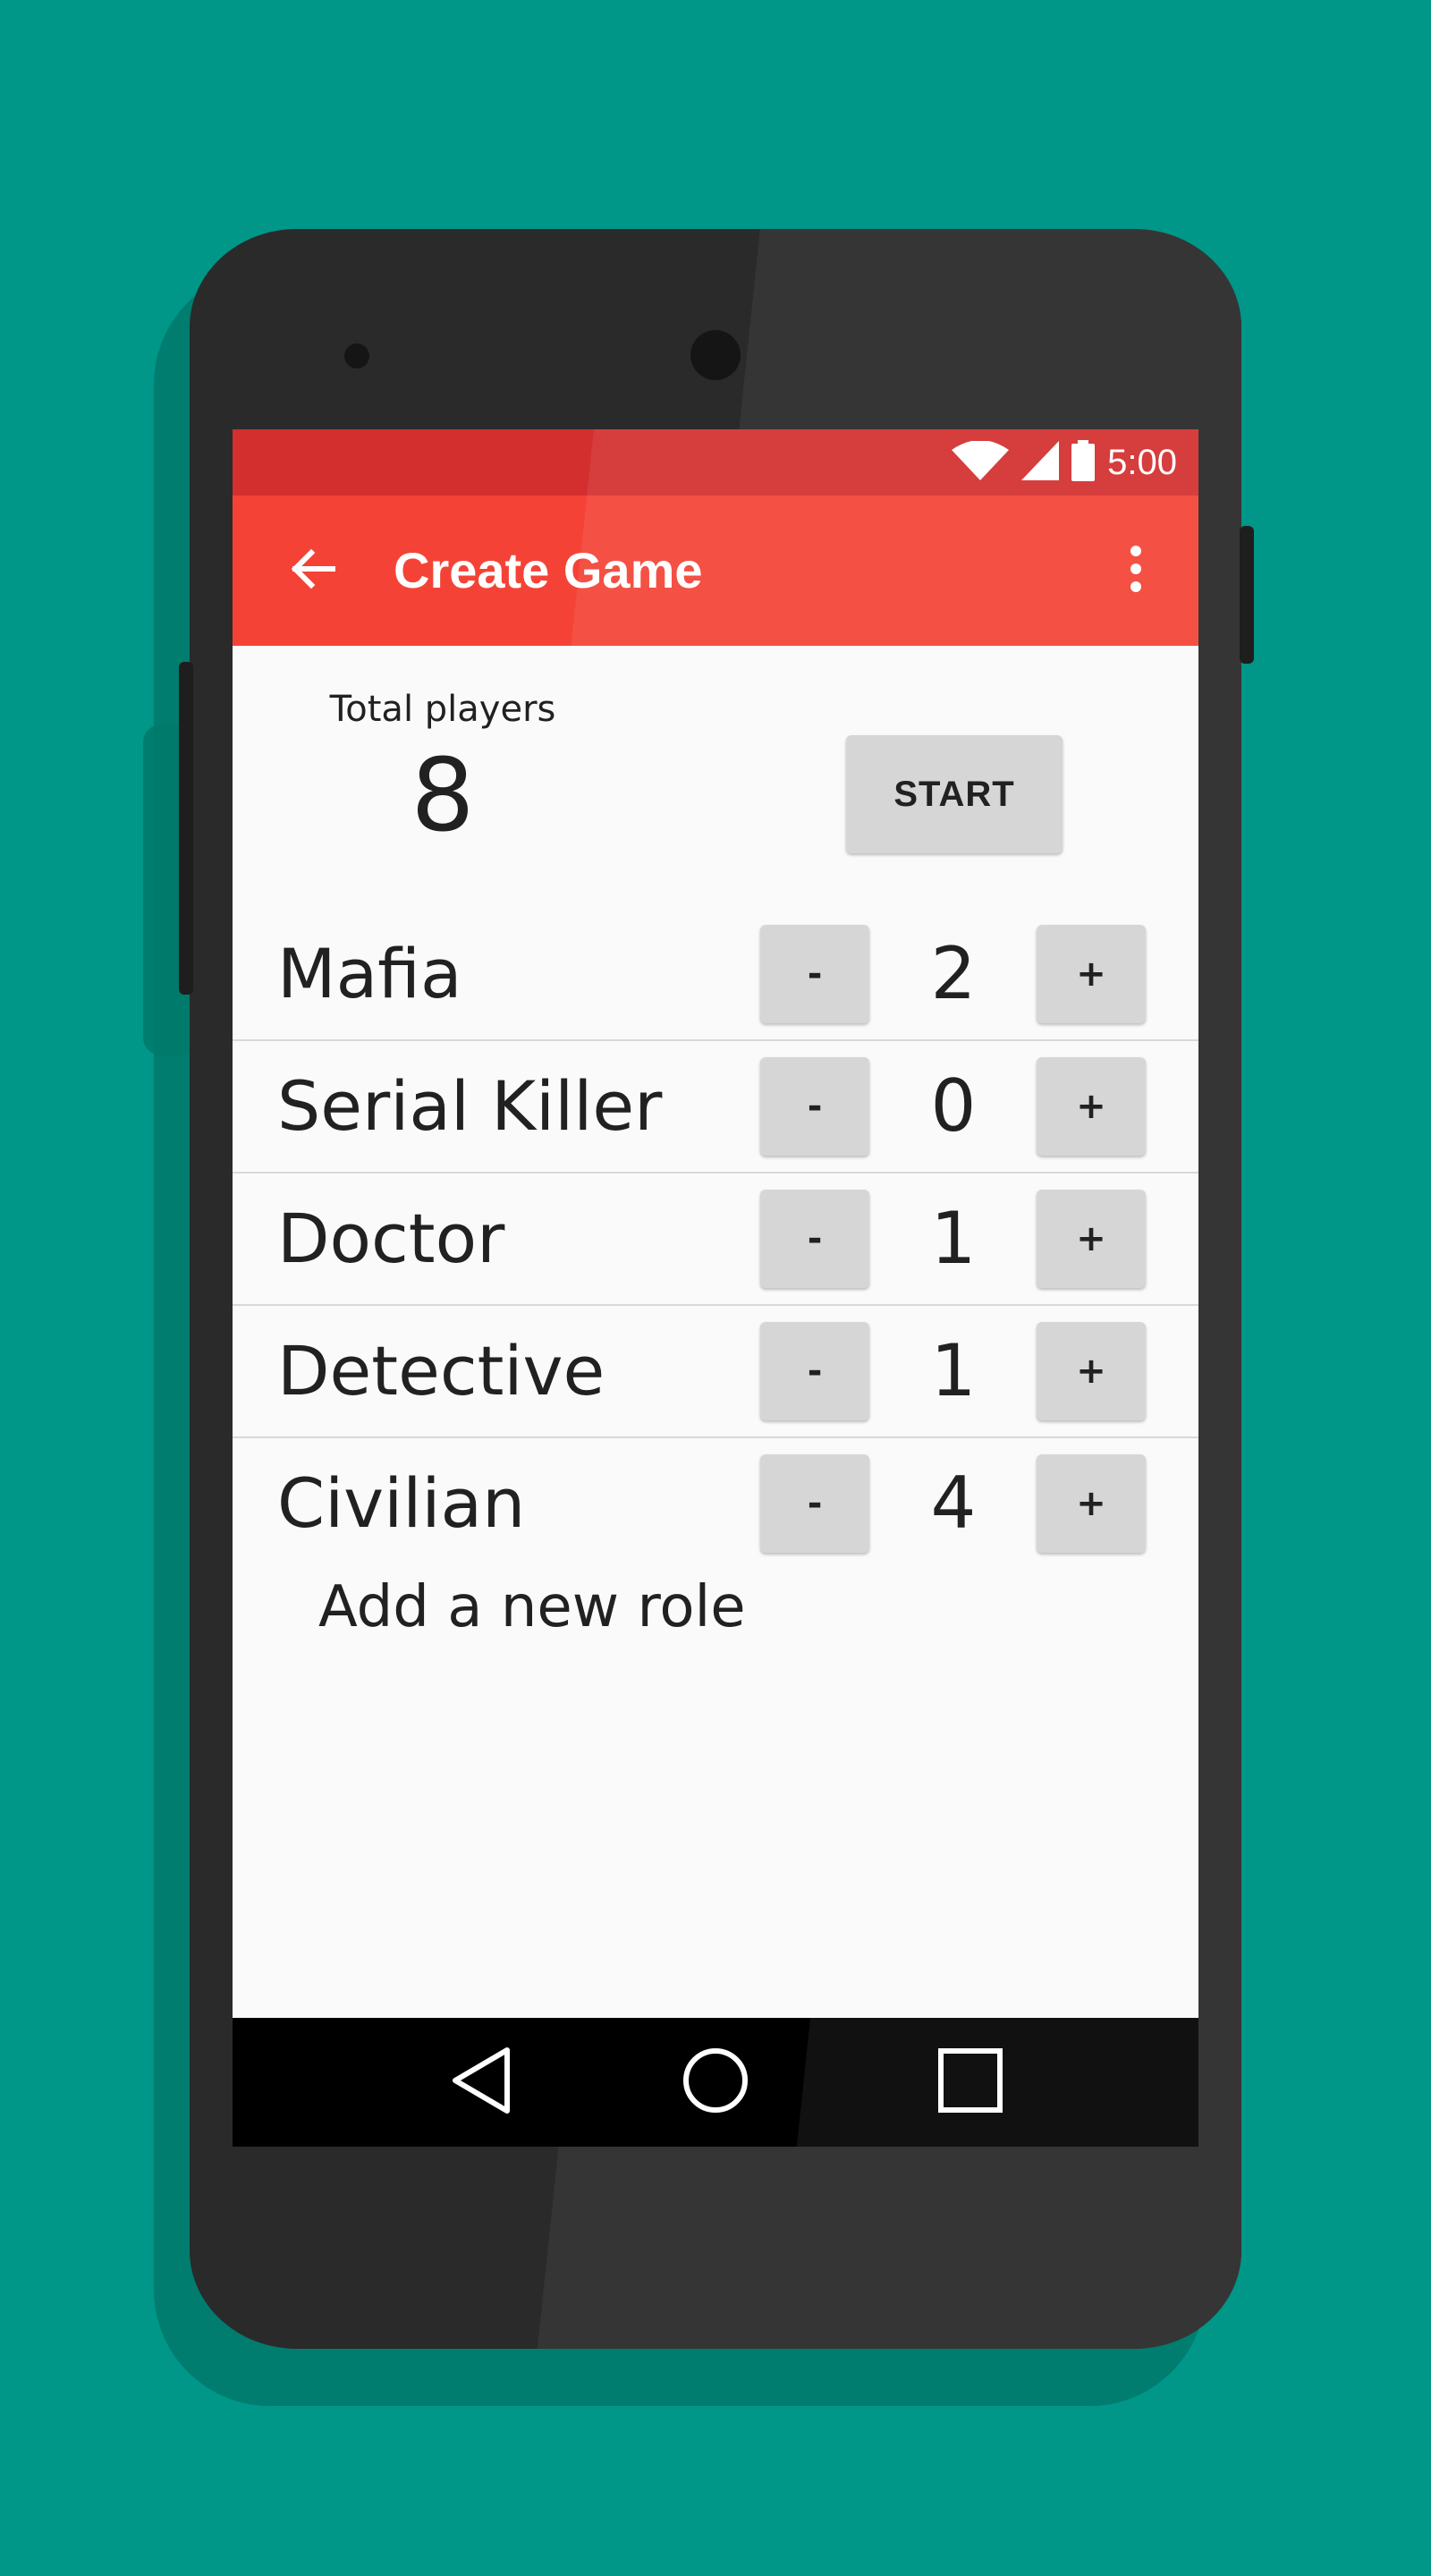 The height and width of the screenshot is (2576, 1431). I want to click on role-count: 2, so click(954, 973).